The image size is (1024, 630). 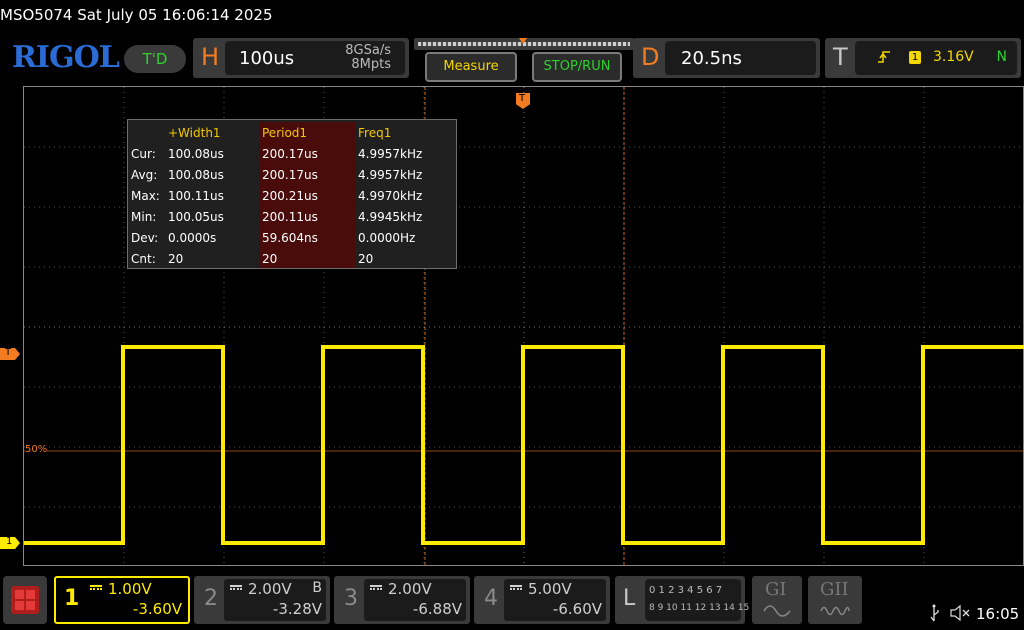 I want to click on channel-2-panel: 2 2.00V B -3.28V, so click(x=262, y=600).